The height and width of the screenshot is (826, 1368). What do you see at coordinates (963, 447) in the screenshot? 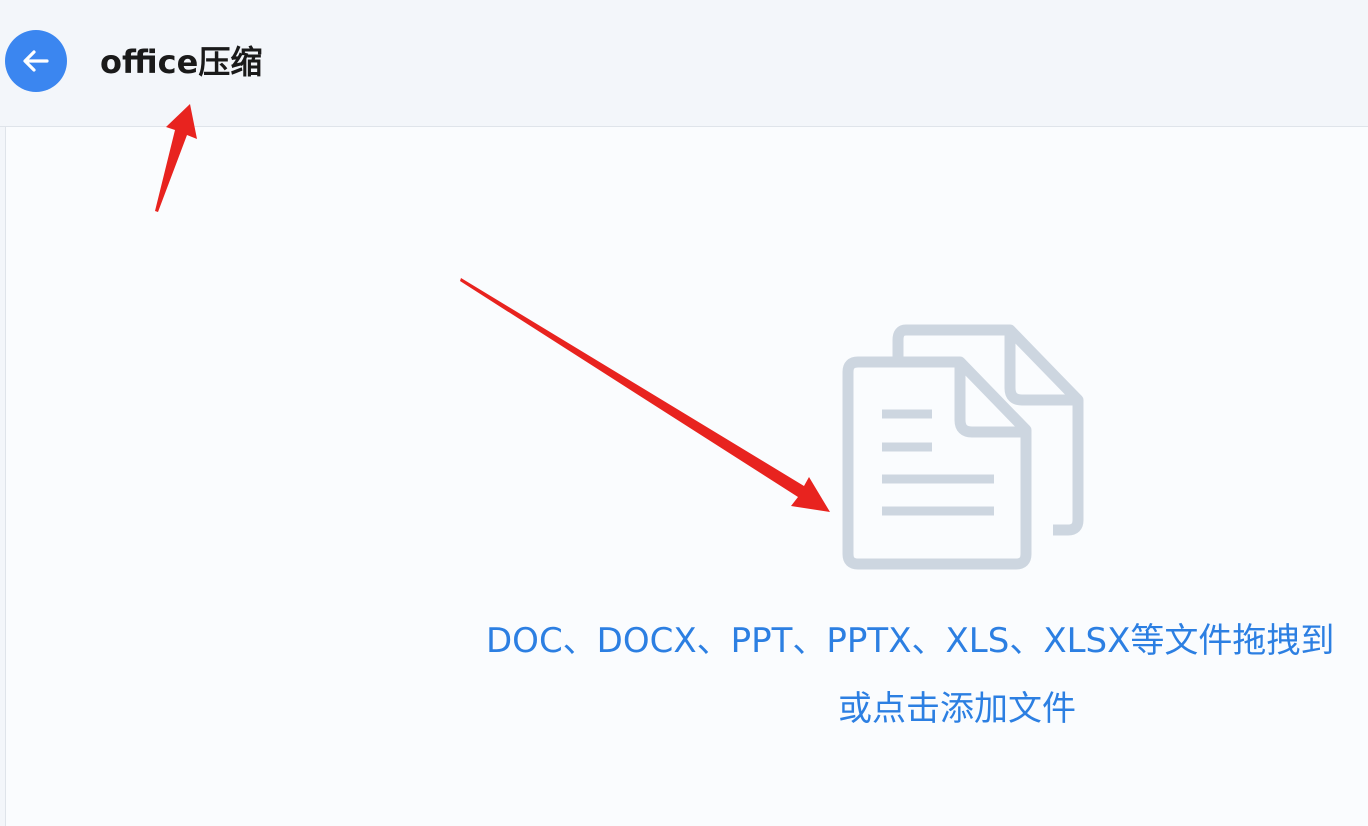
I see `documents-icon` at bounding box center [963, 447].